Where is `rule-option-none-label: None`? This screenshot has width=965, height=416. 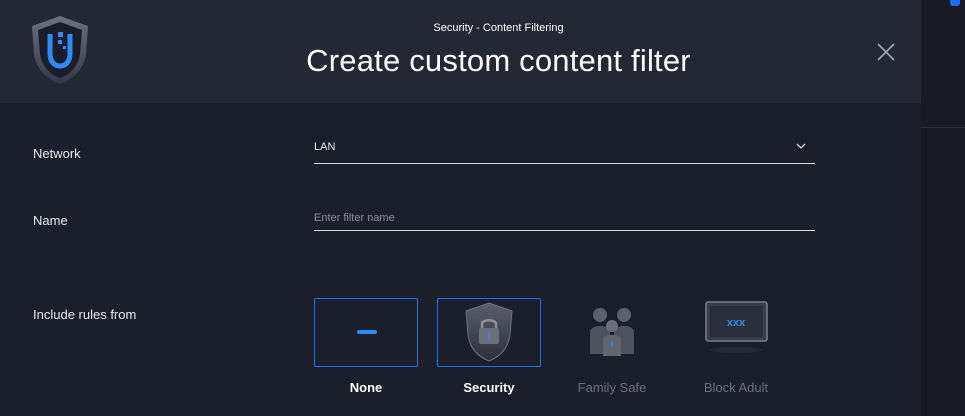
rule-option-none-label: None is located at coordinates (366, 387).